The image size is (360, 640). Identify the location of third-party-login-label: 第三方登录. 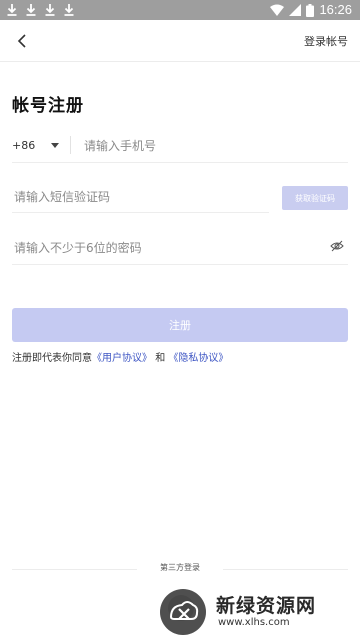
(180, 567).